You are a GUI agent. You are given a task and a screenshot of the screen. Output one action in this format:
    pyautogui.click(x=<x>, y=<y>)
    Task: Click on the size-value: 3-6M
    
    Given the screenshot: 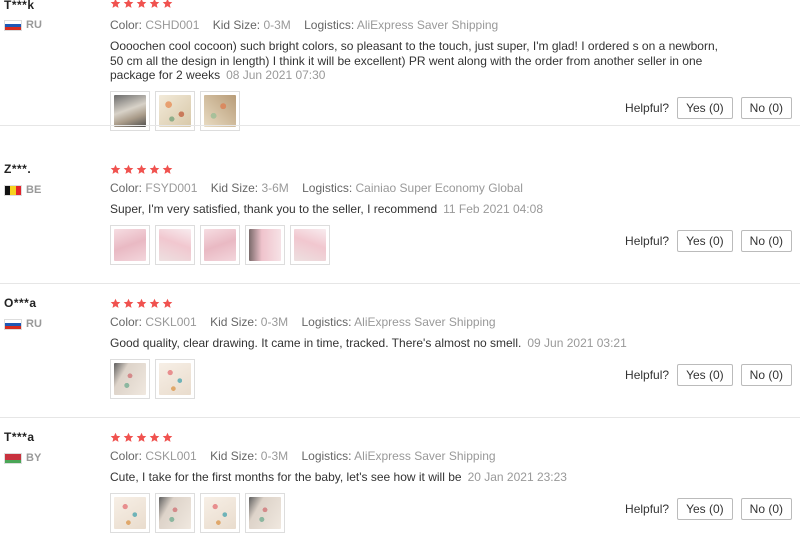 What is the action you would take?
    pyautogui.click(x=275, y=188)
    